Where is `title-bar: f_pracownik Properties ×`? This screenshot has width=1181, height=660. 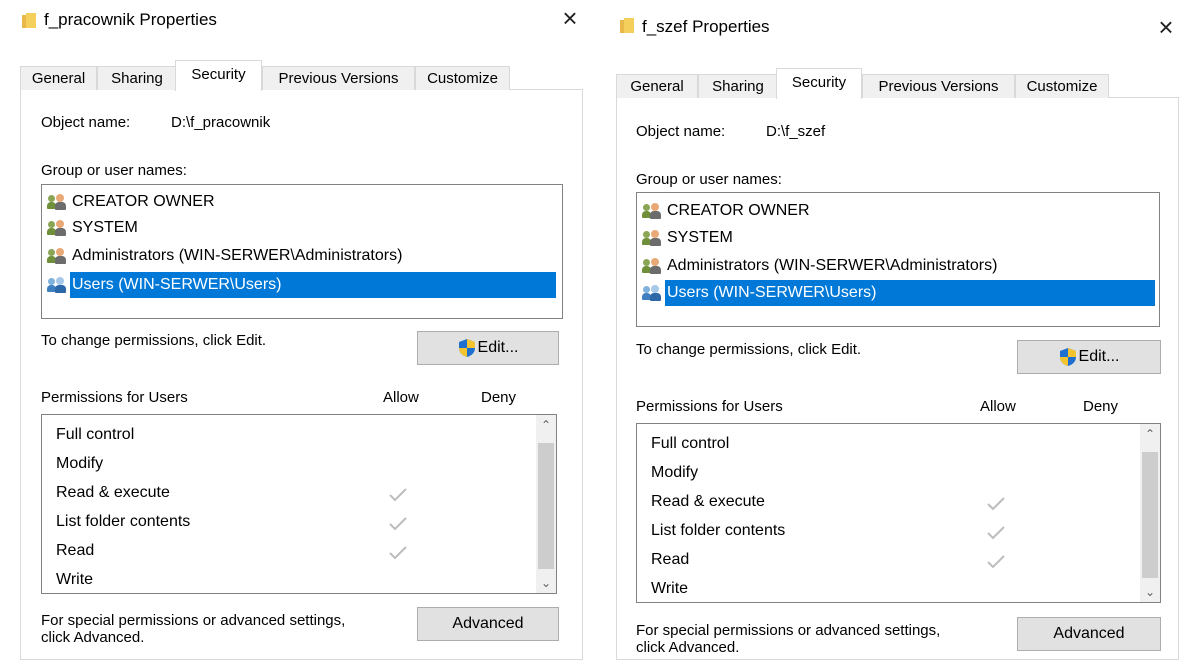 title-bar: f_pracownik Properties × is located at coordinates (295, 20).